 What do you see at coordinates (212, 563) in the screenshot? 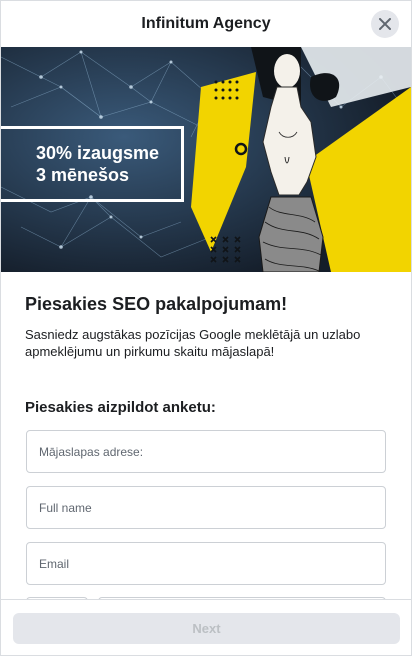
I see `email-input` at bounding box center [212, 563].